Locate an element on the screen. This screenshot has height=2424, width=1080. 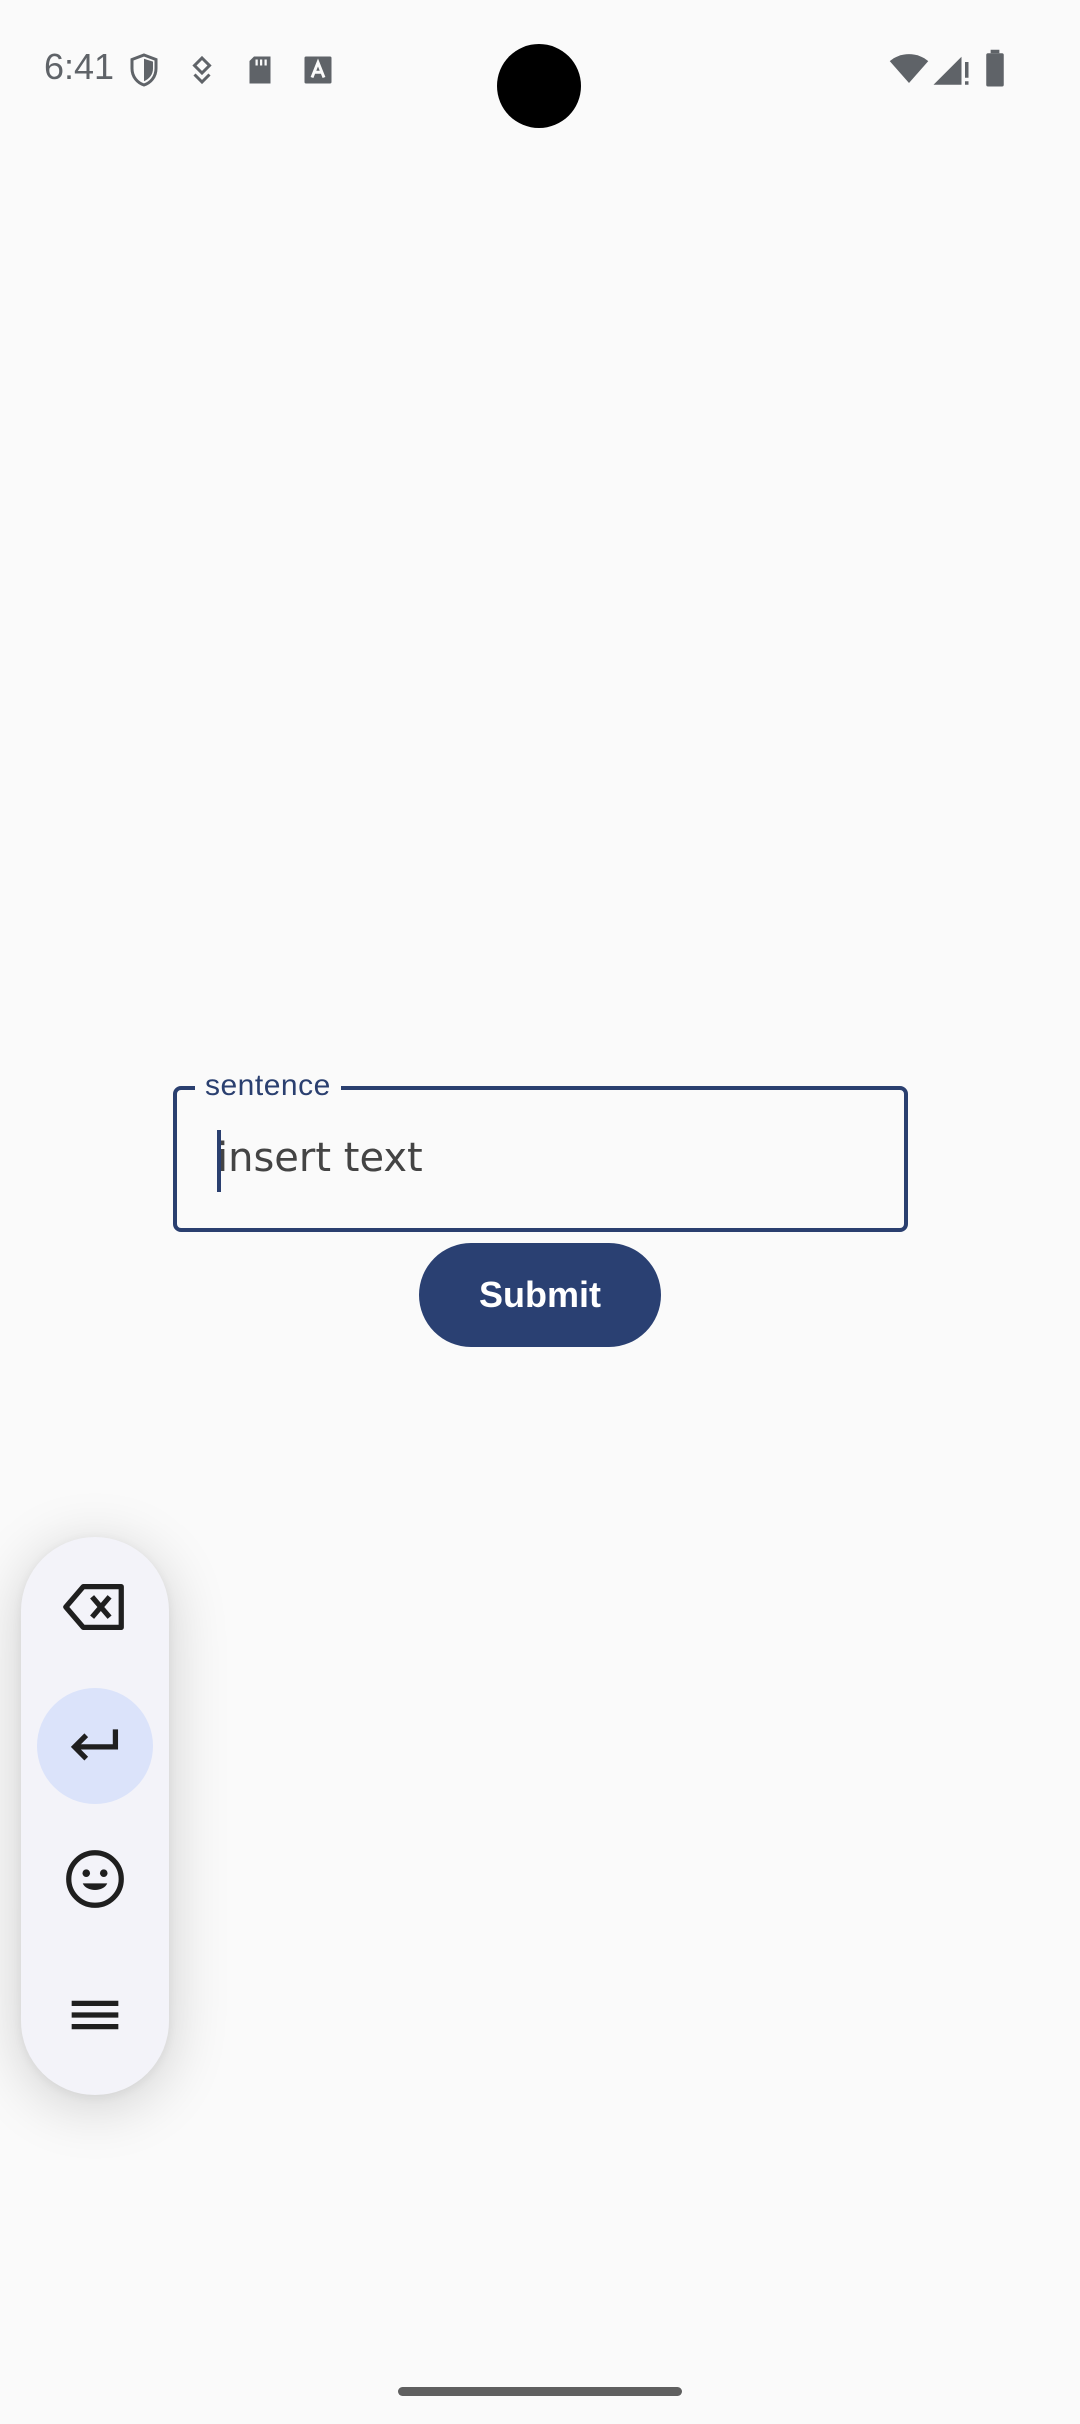
cellular-signal-icon is located at coordinates (951, 69).